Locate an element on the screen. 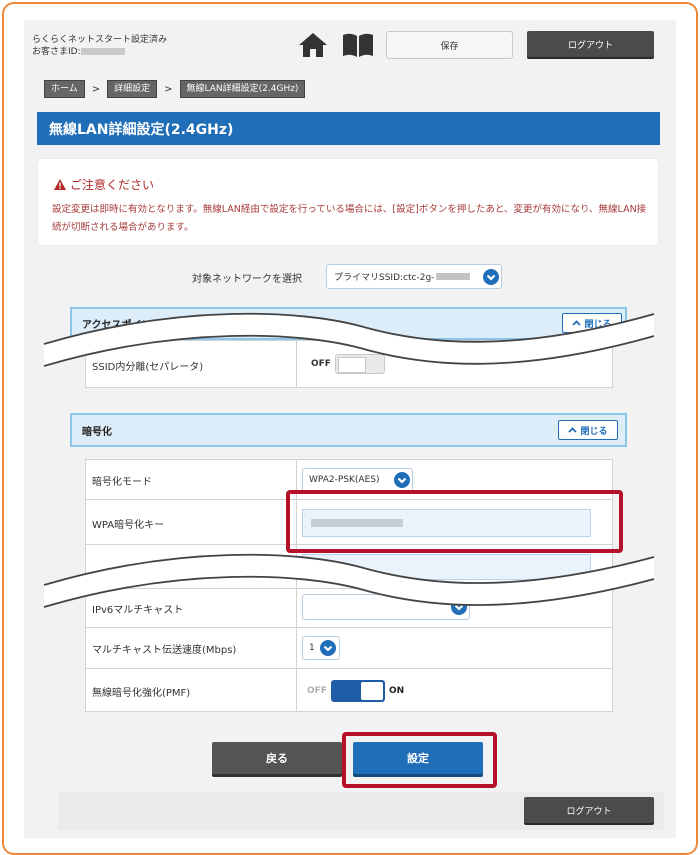 Image resolution: width=700 pixels, height=855 pixels. breadcrumb-current: 無線LAN詳細設定(2.4GHz) is located at coordinates (242, 89).